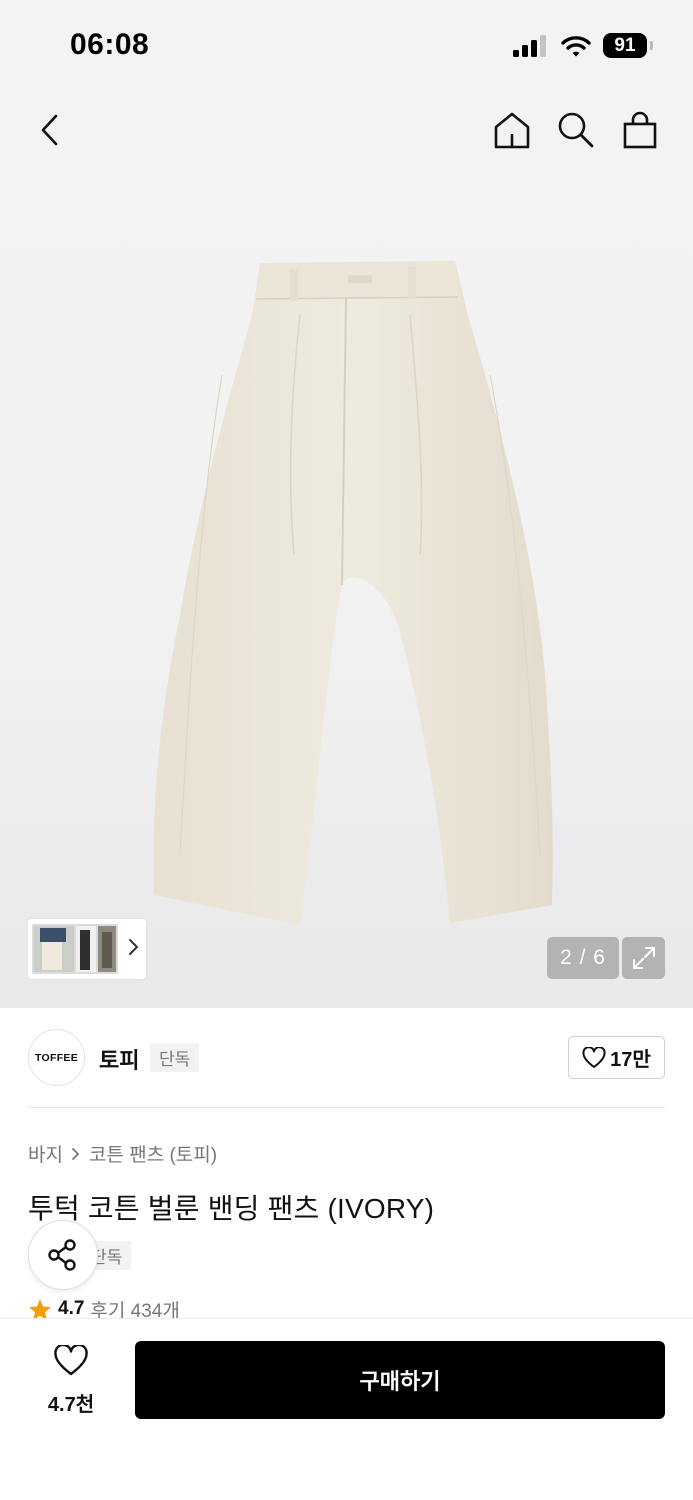  Describe the element at coordinates (71, 1405) in the screenshot. I see `wishlist-count: 4.7천` at that location.